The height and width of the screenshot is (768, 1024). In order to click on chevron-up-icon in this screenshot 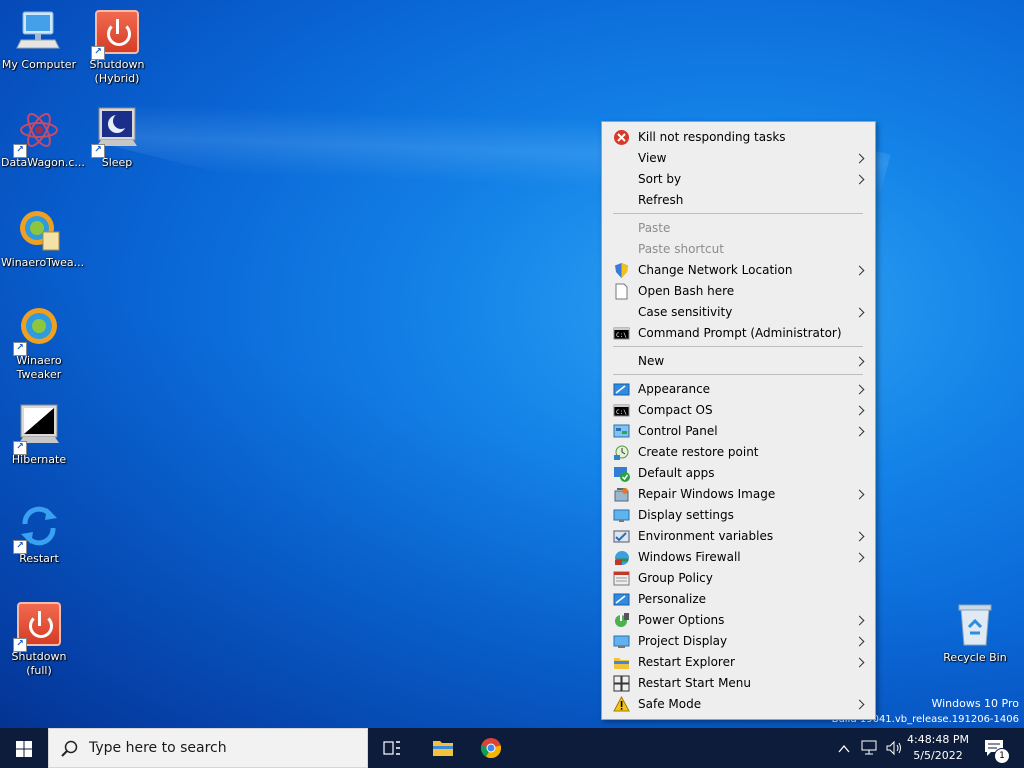, I will do `click(844, 750)`.